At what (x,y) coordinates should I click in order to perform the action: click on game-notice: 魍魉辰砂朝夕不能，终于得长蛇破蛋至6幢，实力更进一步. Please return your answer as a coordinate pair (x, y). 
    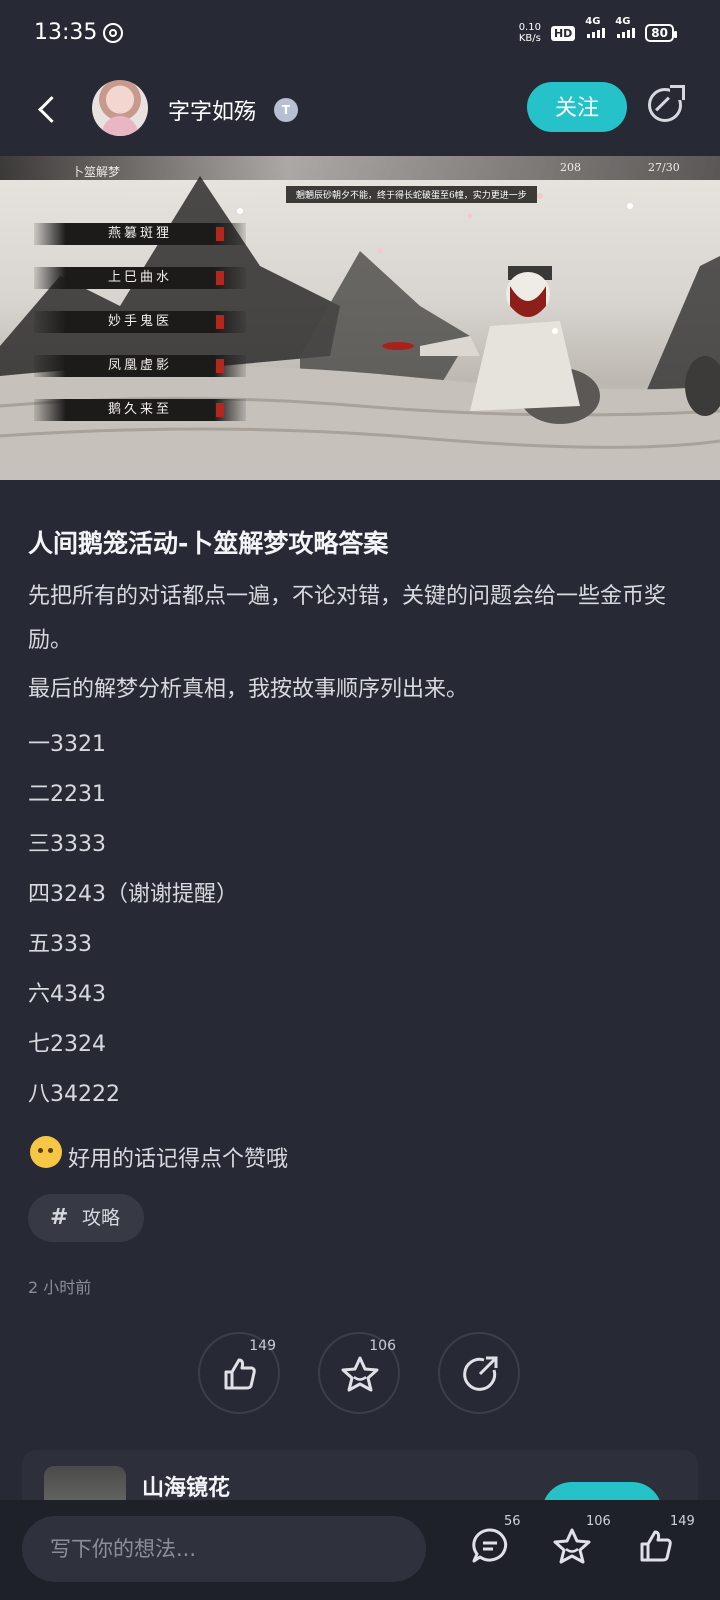
    Looking at the image, I should click on (411, 194).